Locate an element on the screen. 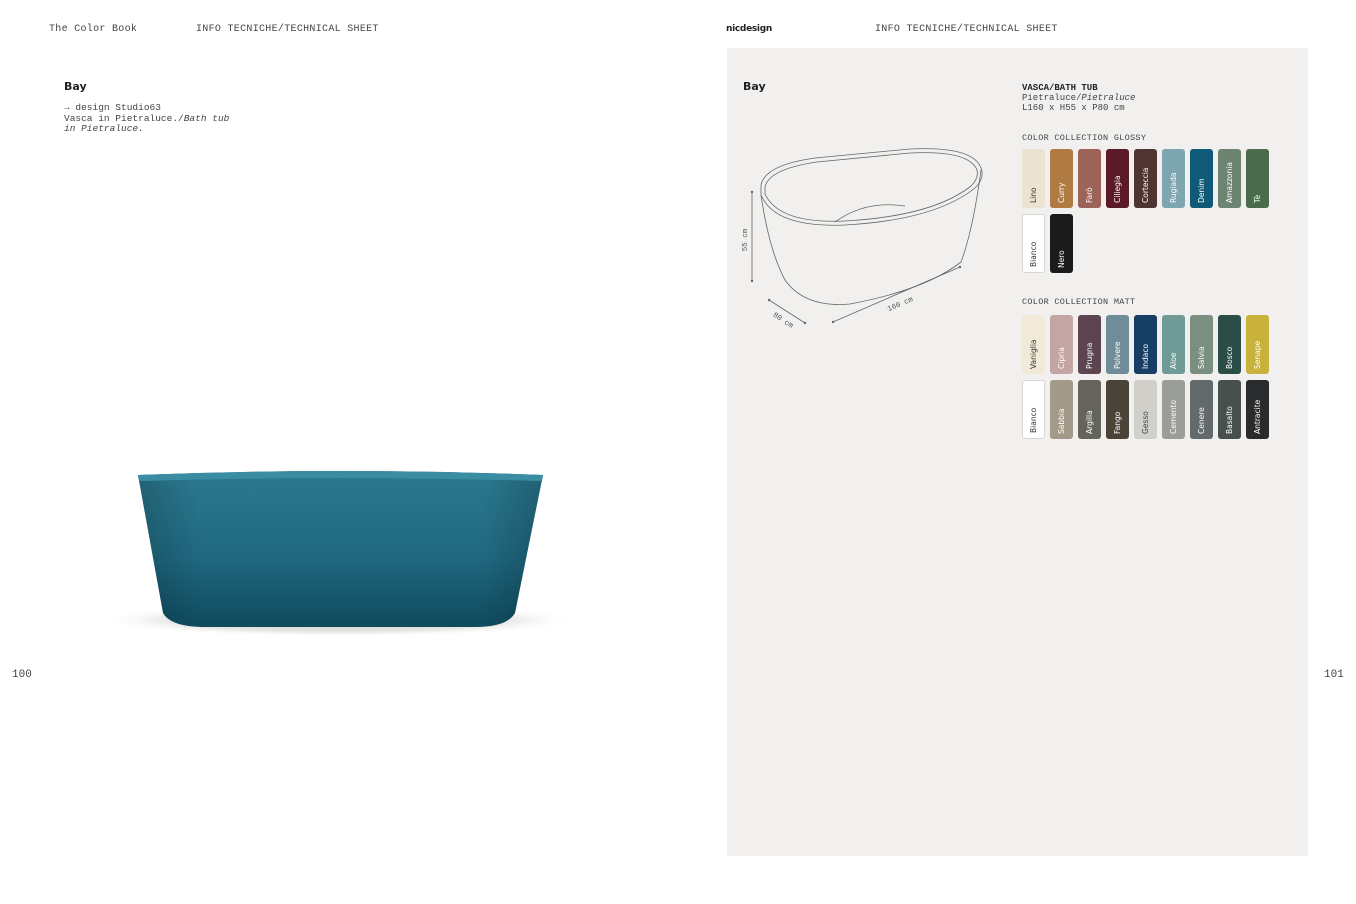 The image size is (1356, 904). swatch-label: Sabbia is located at coordinates (1061, 421).